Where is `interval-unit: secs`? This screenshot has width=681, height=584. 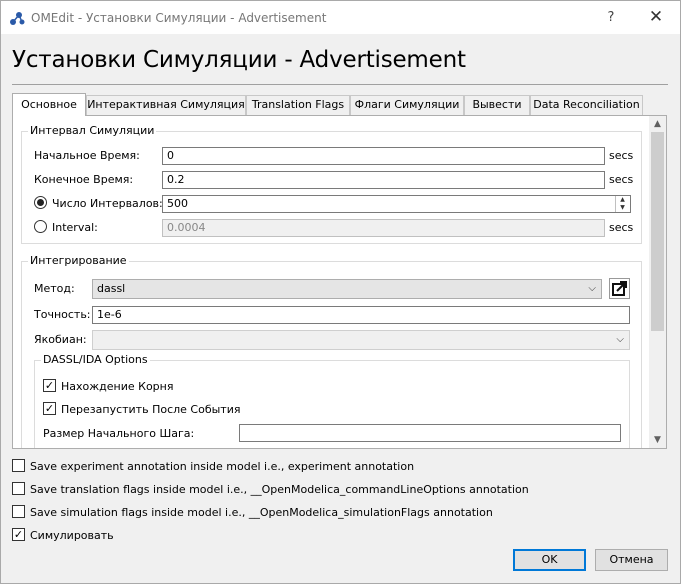
interval-unit: secs is located at coordinates (621, 227).